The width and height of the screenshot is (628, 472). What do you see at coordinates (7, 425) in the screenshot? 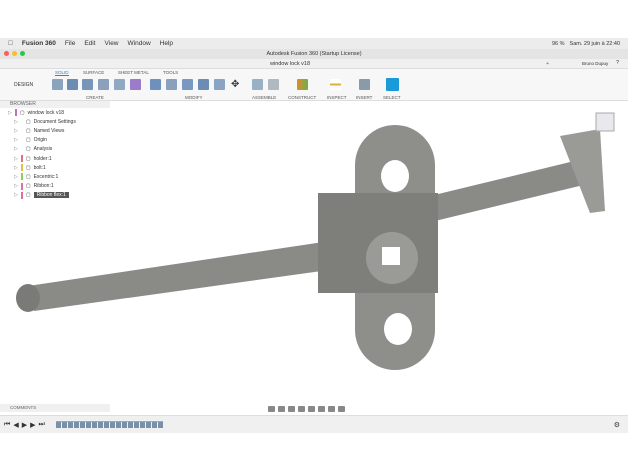
I see `go-start-icon: ⏮` at bounding box center [7, 425].